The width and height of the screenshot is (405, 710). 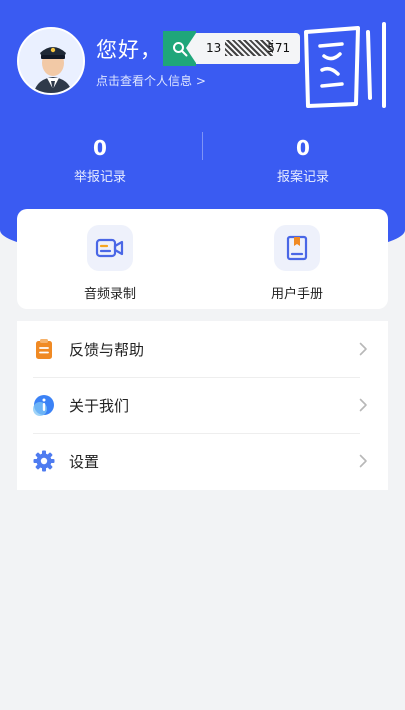 What do you see at coordinates (109, 294) in the screenshot?
I see `quick-action-label: 音频录制` at bounding box center [109, 294].